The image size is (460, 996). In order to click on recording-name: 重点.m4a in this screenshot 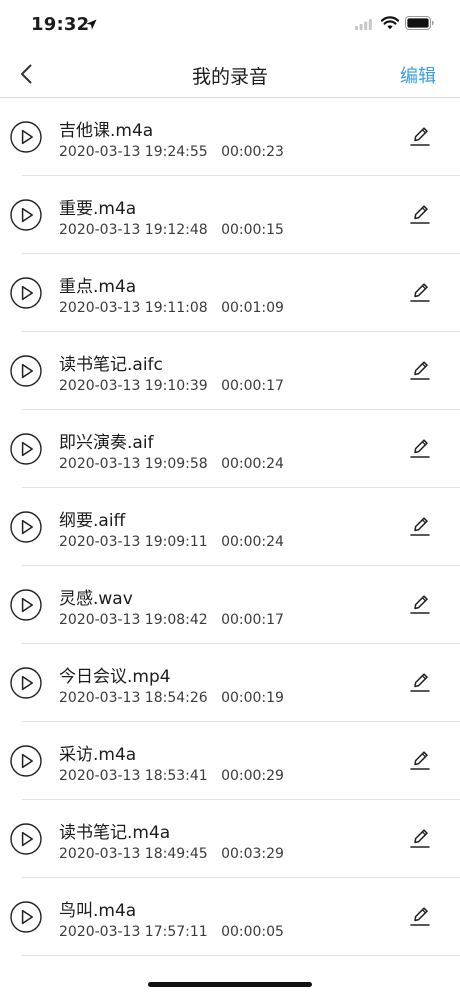, I will do `click(98, 287)`.